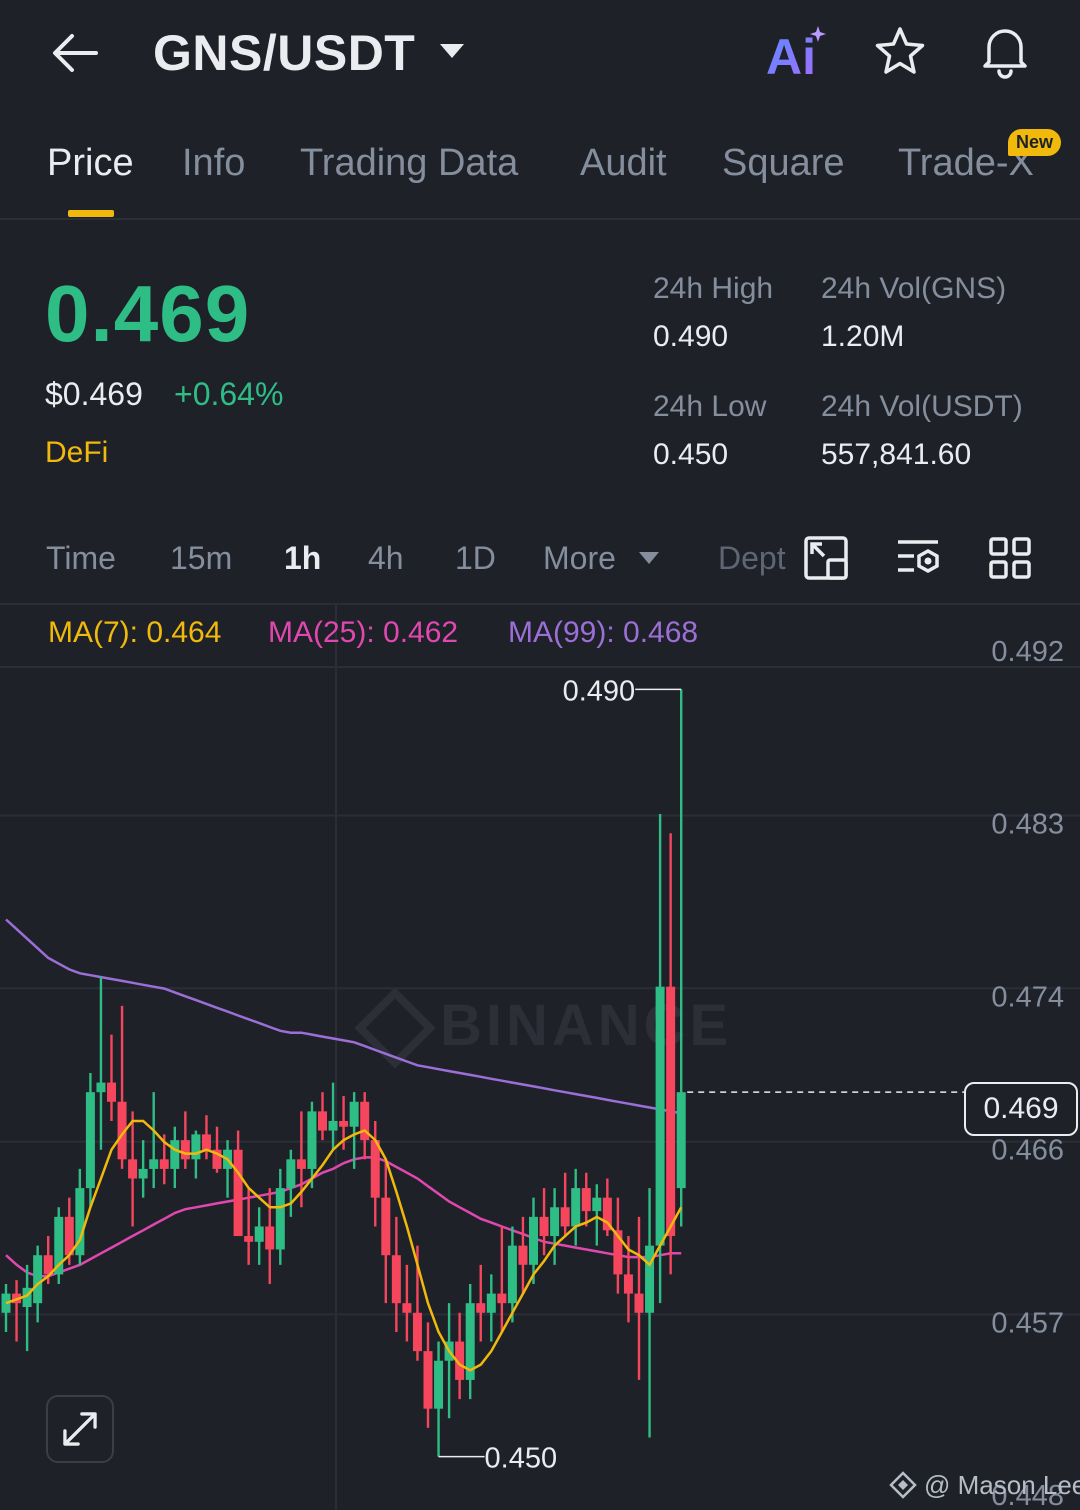  What do you see at coordinates (1027, 825) in the screenshot?
I see `y-axis-tick-label: 0.483` at bounding box center [1027, 825].